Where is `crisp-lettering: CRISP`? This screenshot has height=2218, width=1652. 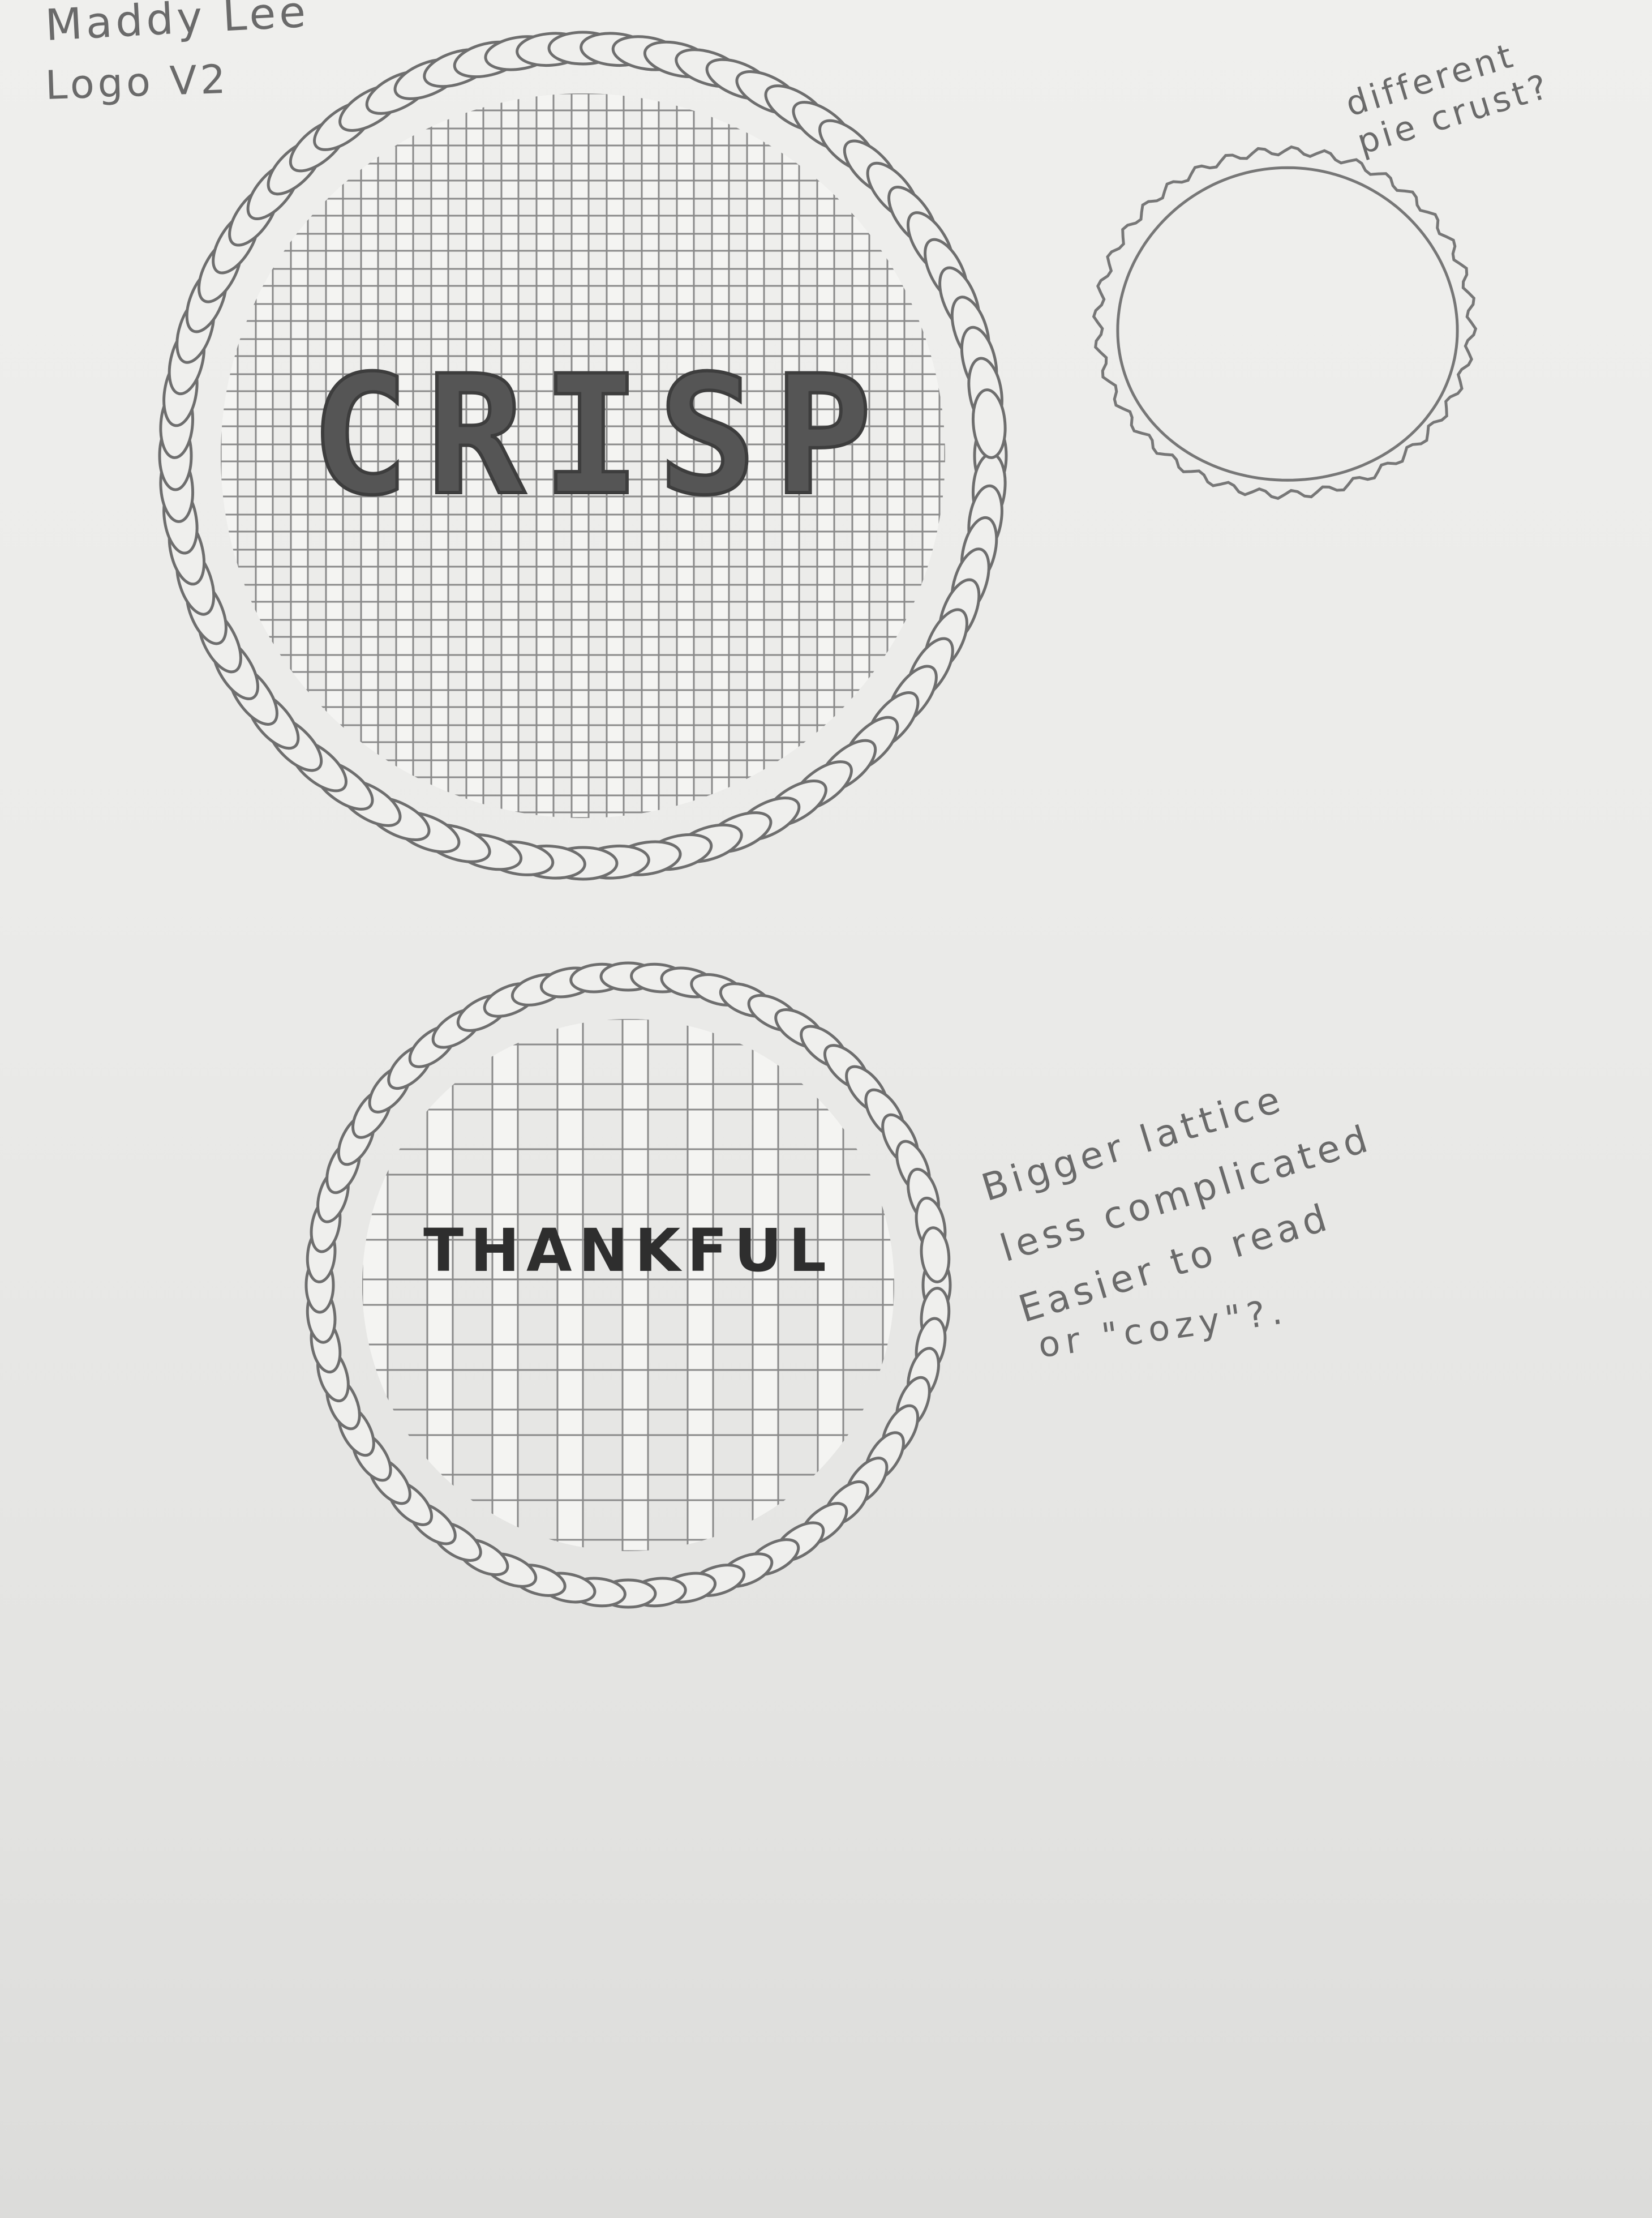
crisp-lettering: CRISP is located at coordinates (600, 436).